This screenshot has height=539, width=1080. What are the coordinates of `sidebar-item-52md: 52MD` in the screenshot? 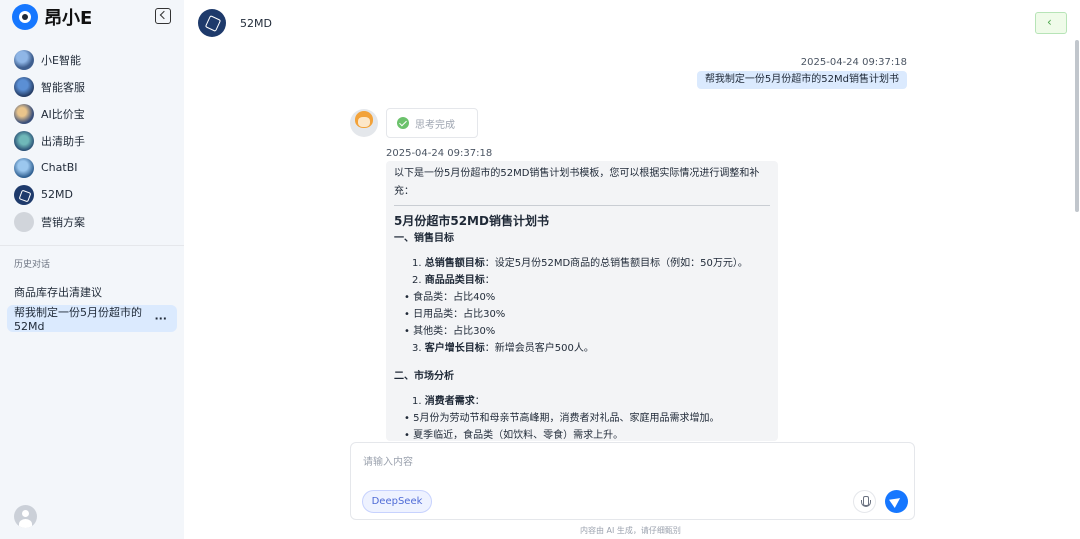 It's located at (94, 194).